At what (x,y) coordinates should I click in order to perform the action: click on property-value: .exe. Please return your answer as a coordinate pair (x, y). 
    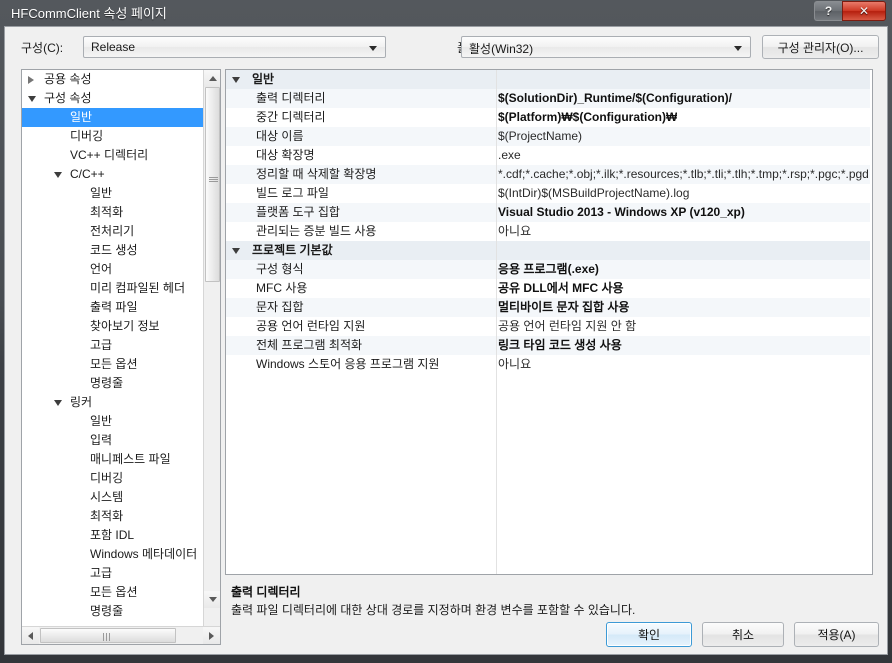
    Looking at the image, I should click on (509, 155).